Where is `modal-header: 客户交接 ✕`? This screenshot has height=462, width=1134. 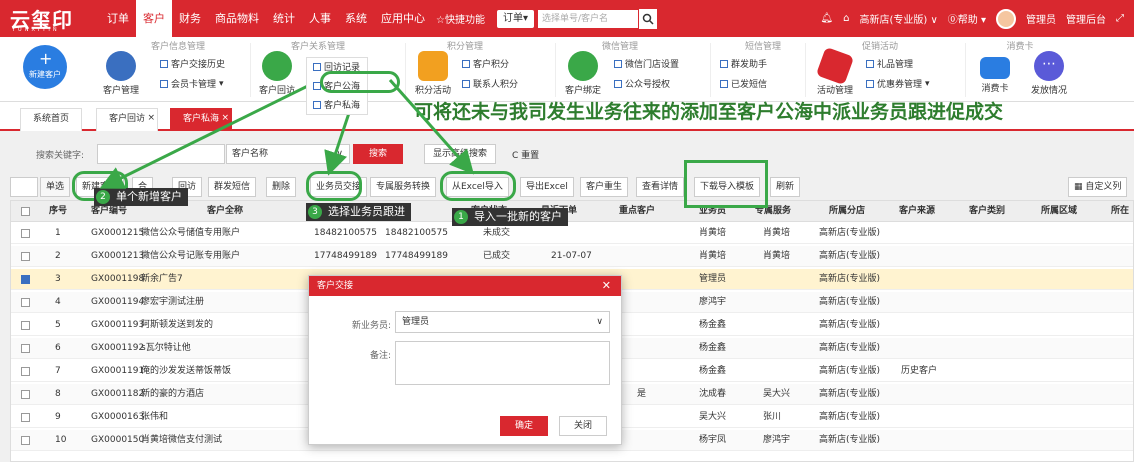 modal-header: 客户交接 ✕ is located at coordinates (465, 286).